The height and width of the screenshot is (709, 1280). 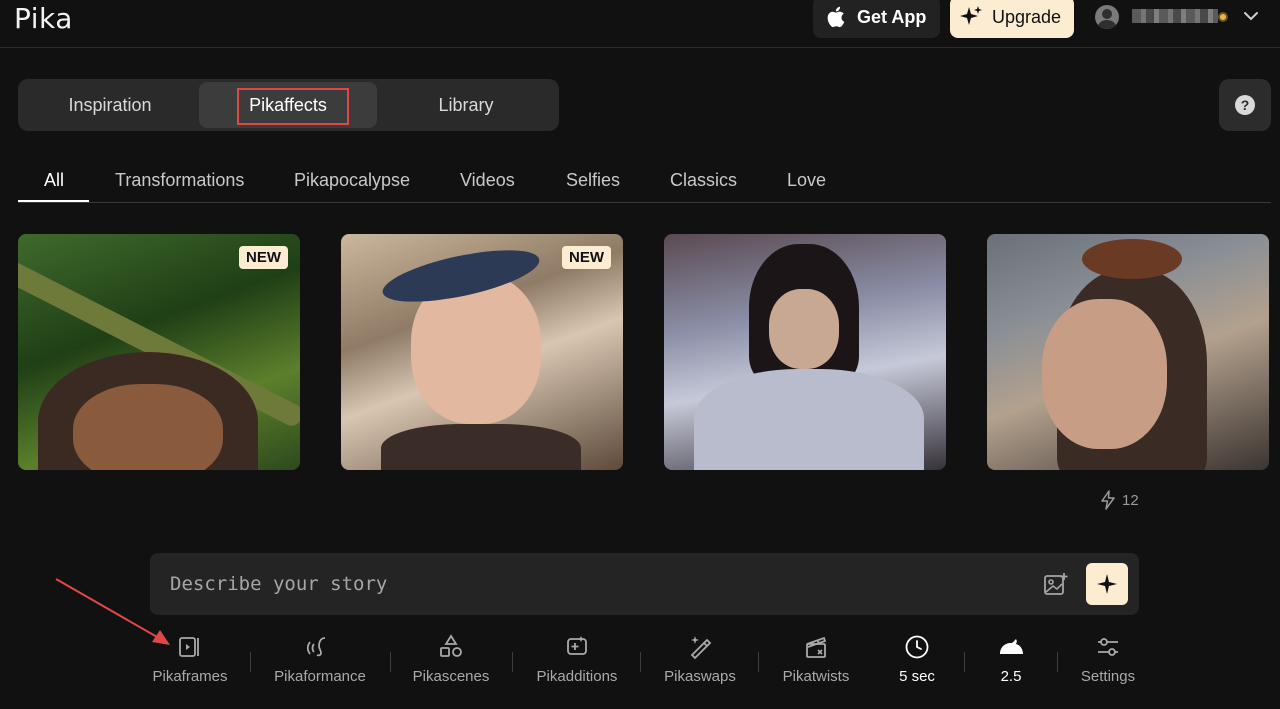 I want to click on category-tab-all: All, so click(x=54, y=180).